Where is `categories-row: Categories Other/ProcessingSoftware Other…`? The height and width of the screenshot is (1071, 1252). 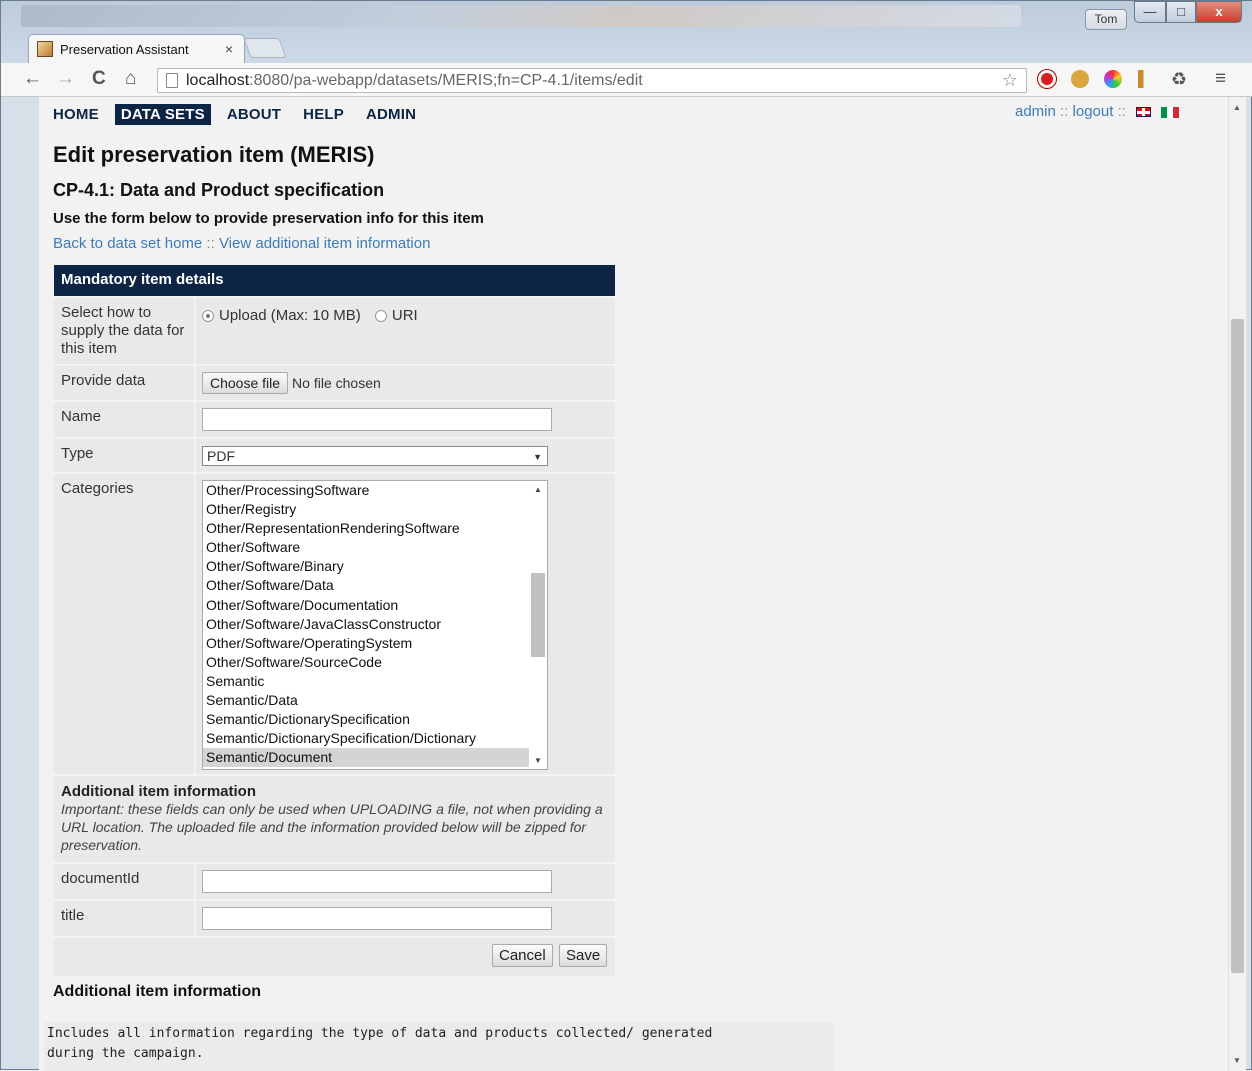
categories-row: Categories Other/ProcessingSoftware Other… is located at coordinates (334, 623).